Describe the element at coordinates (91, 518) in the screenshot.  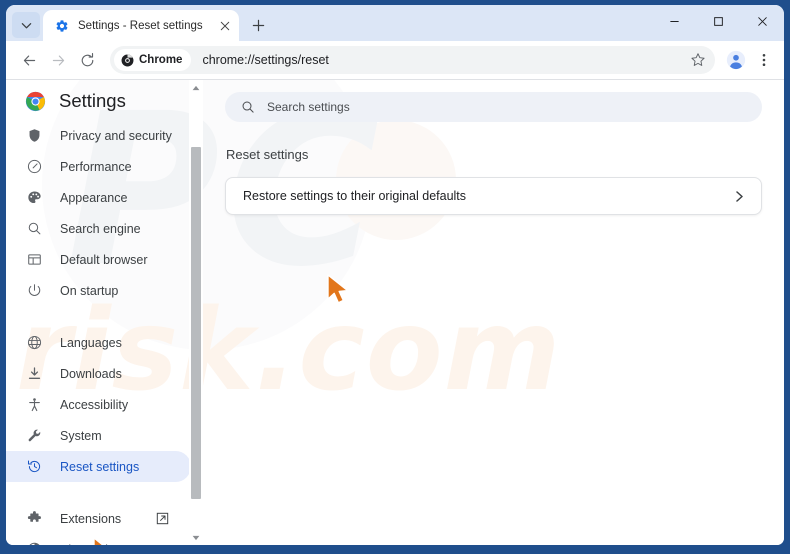
I see `sidebar-item-label: Extensions` at that location.